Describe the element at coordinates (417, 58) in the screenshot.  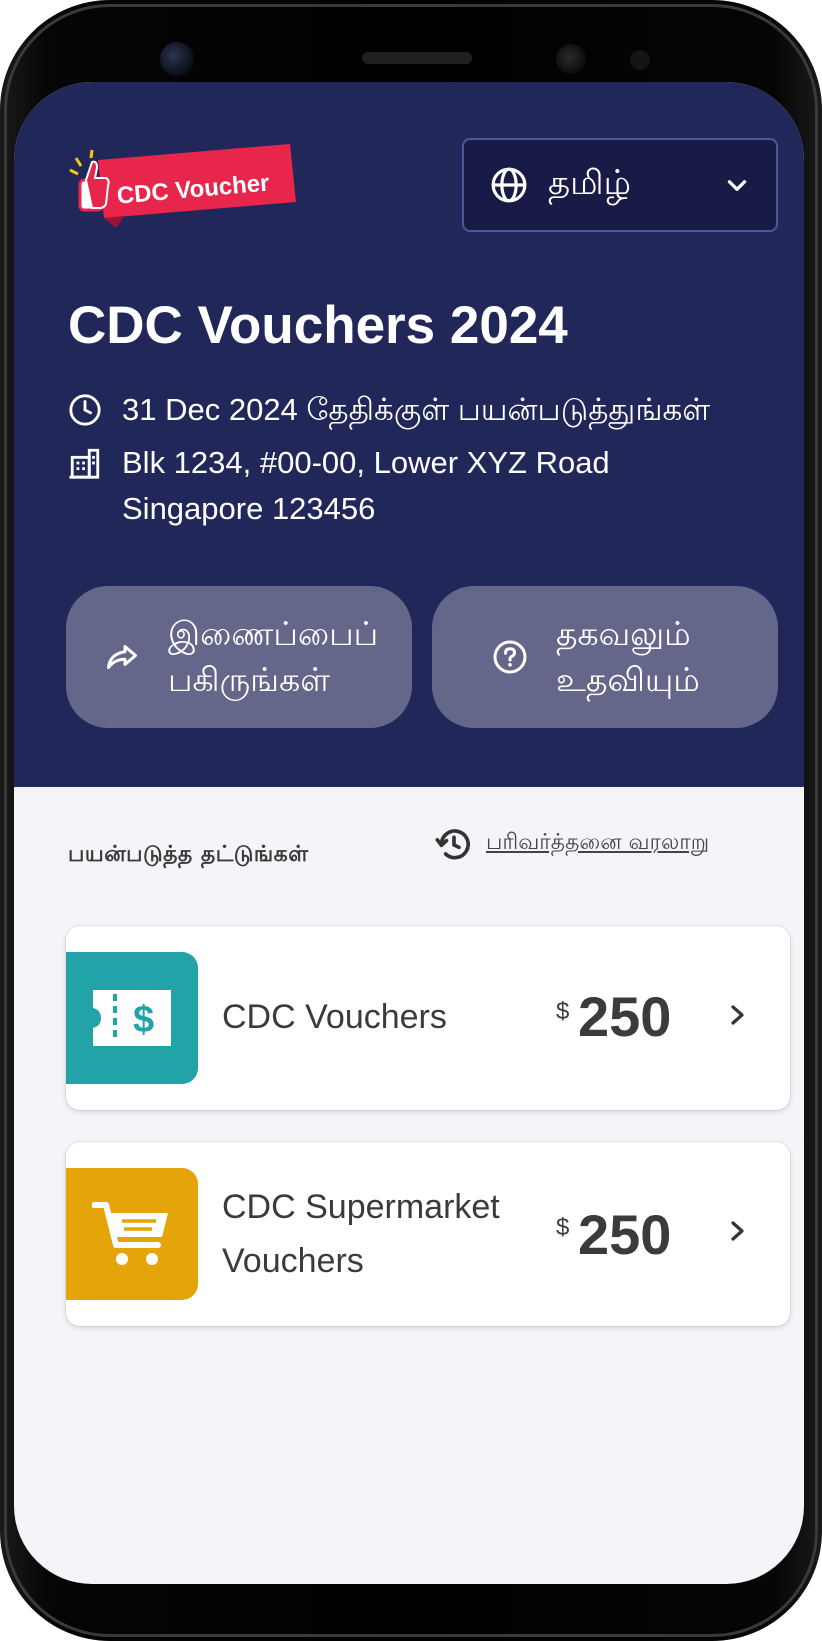
I see `earpiece-speaker` at that location.